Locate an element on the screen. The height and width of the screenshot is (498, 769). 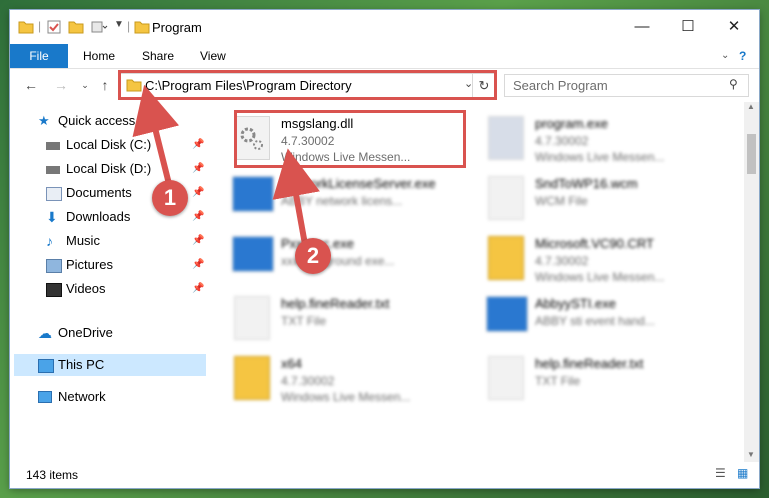
step-badge-2: 2 is located at coordinates (313, 256).